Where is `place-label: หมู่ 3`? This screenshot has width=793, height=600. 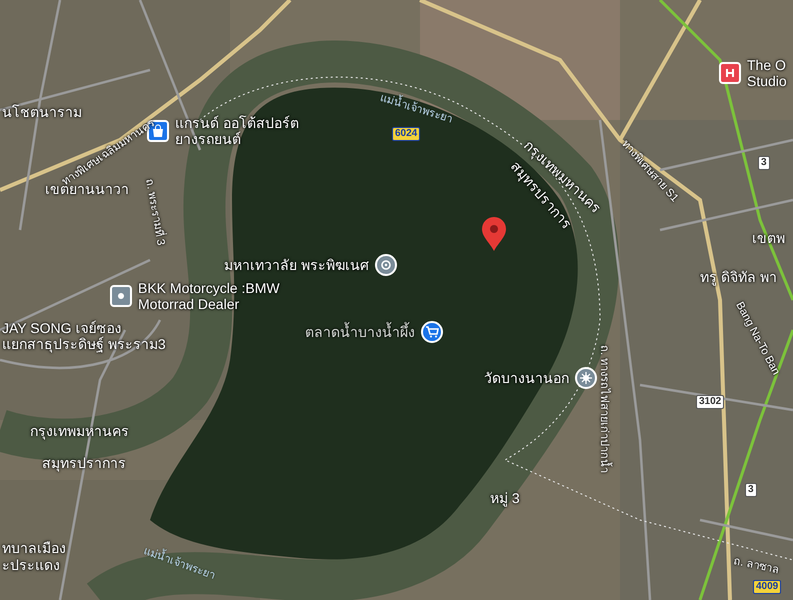
place-label: หมู่ 3 is located at coordinates (505, 498).